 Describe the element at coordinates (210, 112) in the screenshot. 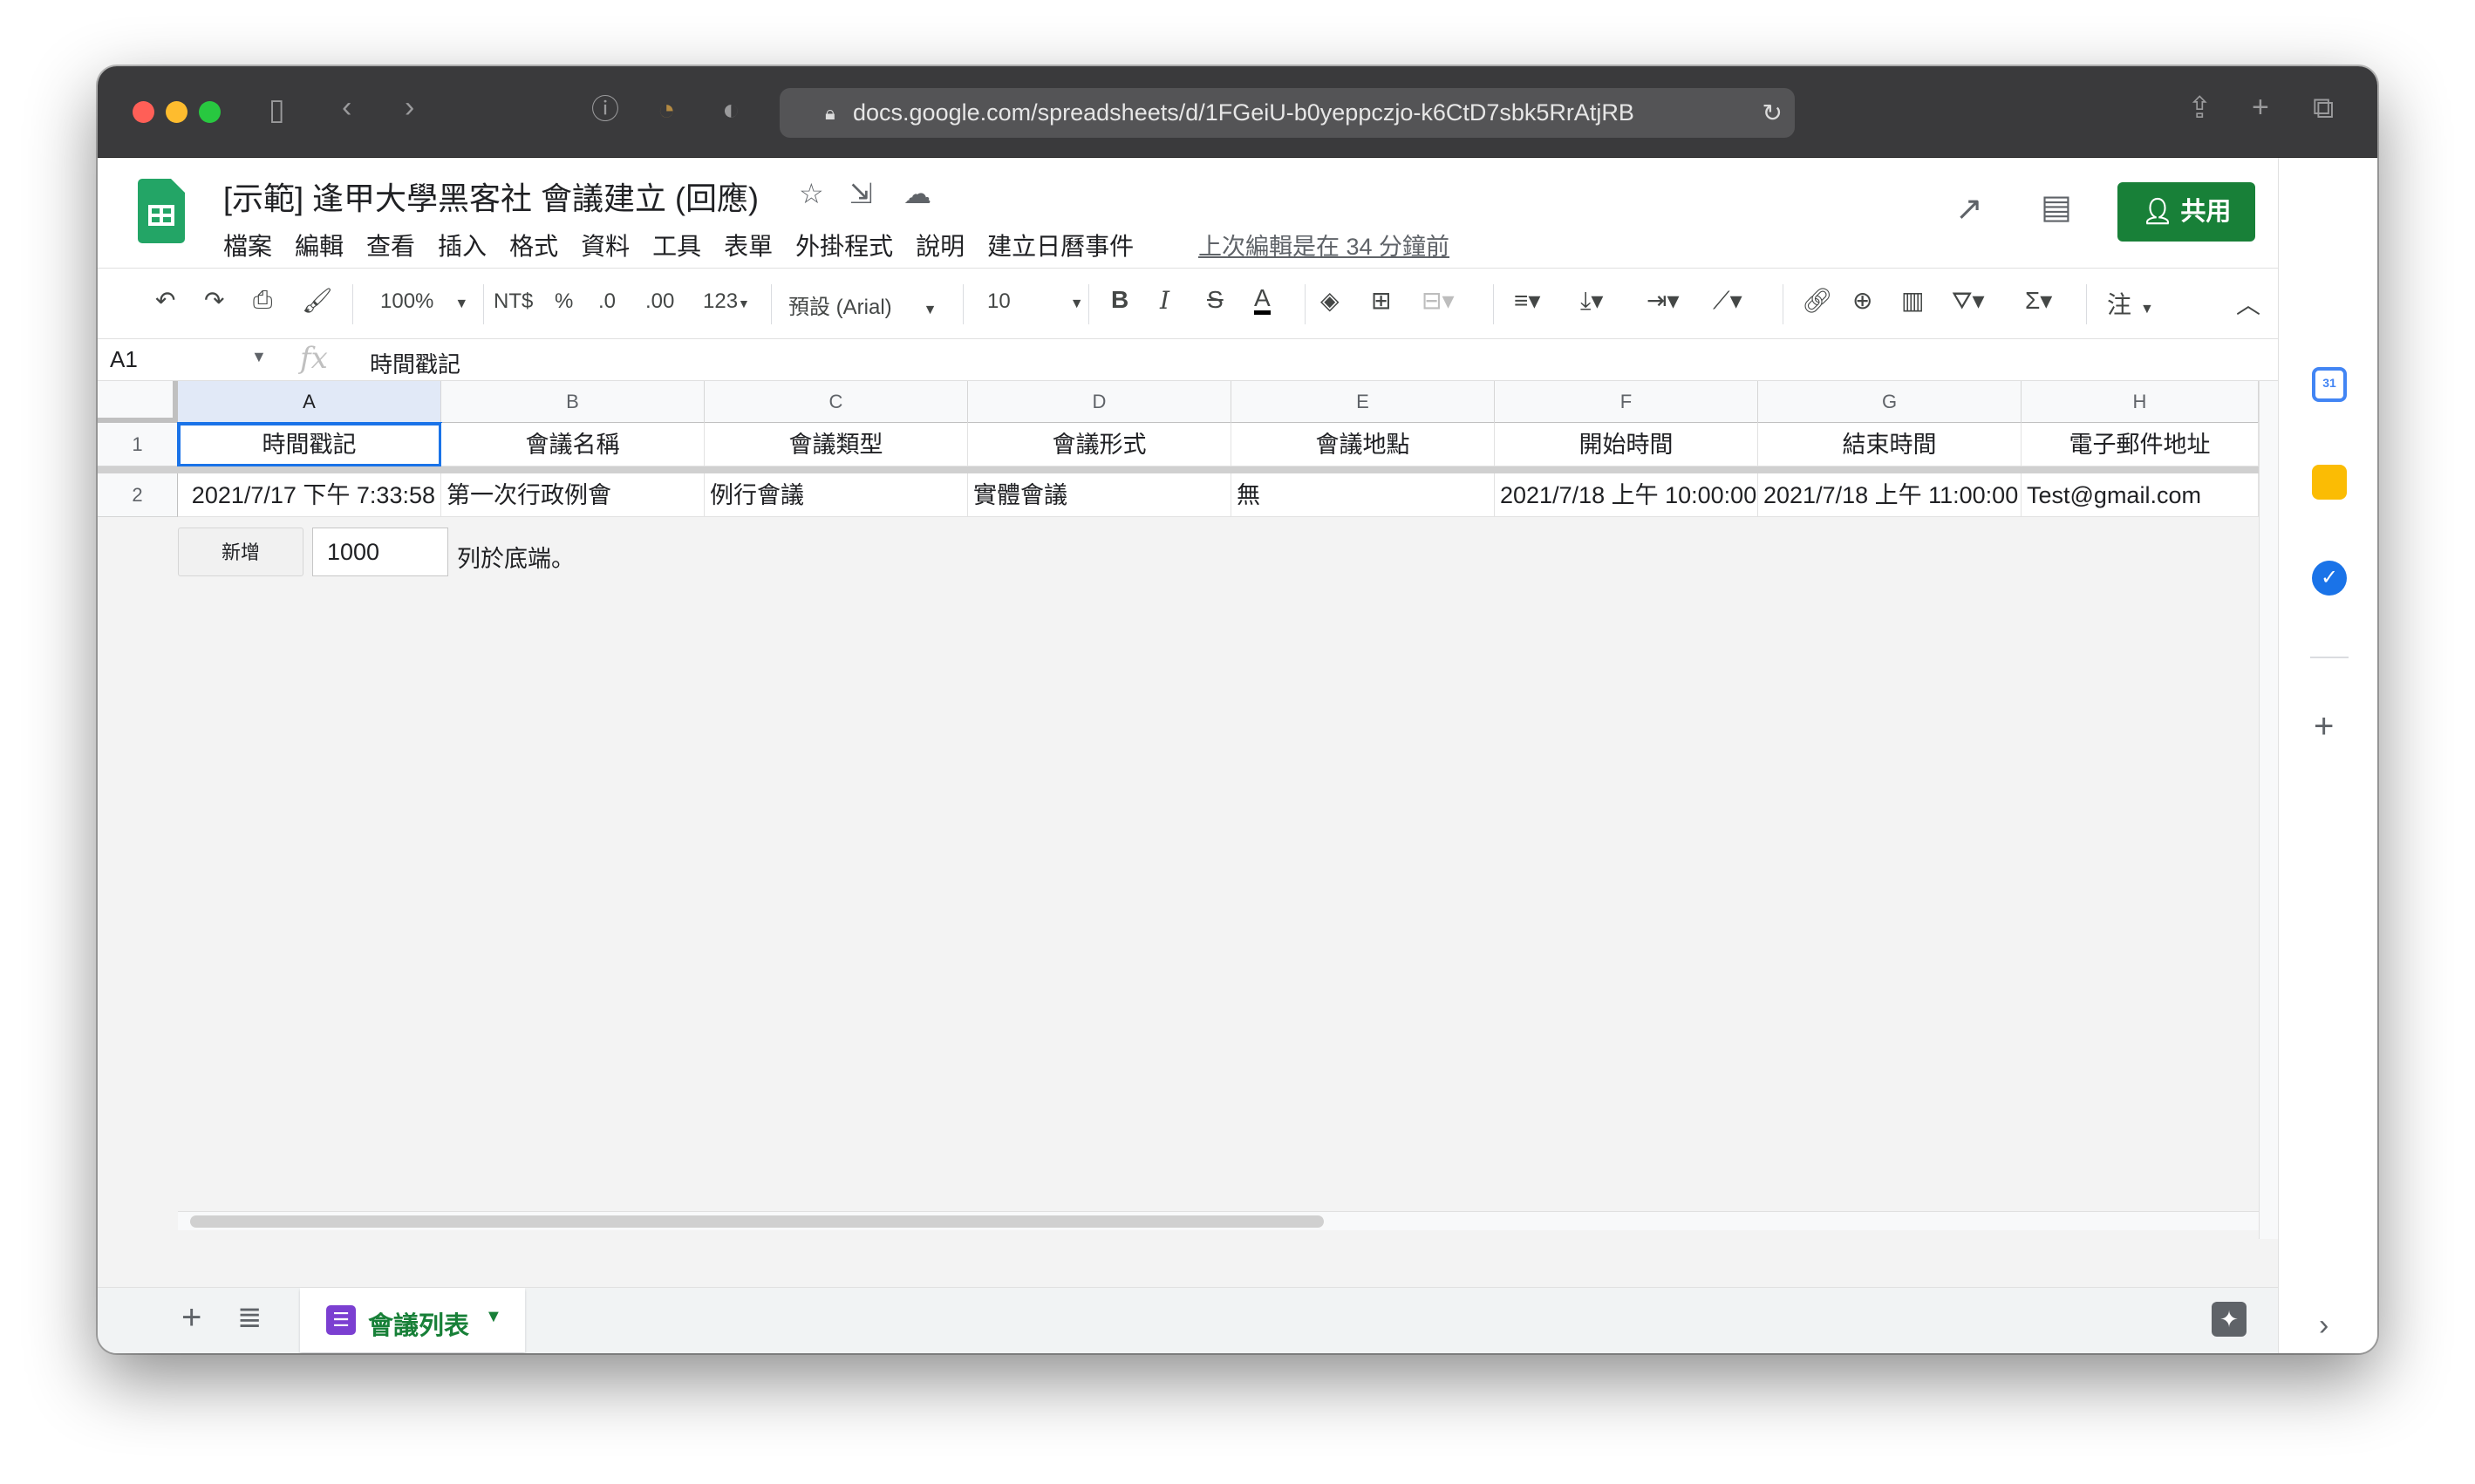

I see `maximize-window-button` at that location.